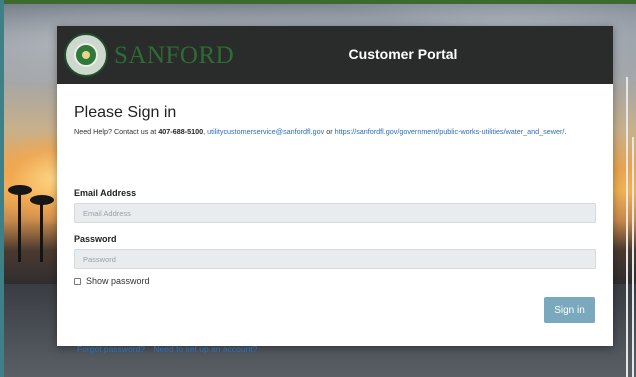 The width and height of the screenshot is (636, 377). Describe the element at coordinates (565, 131) in the screenshot. I see `help-suffix: .` at that location.